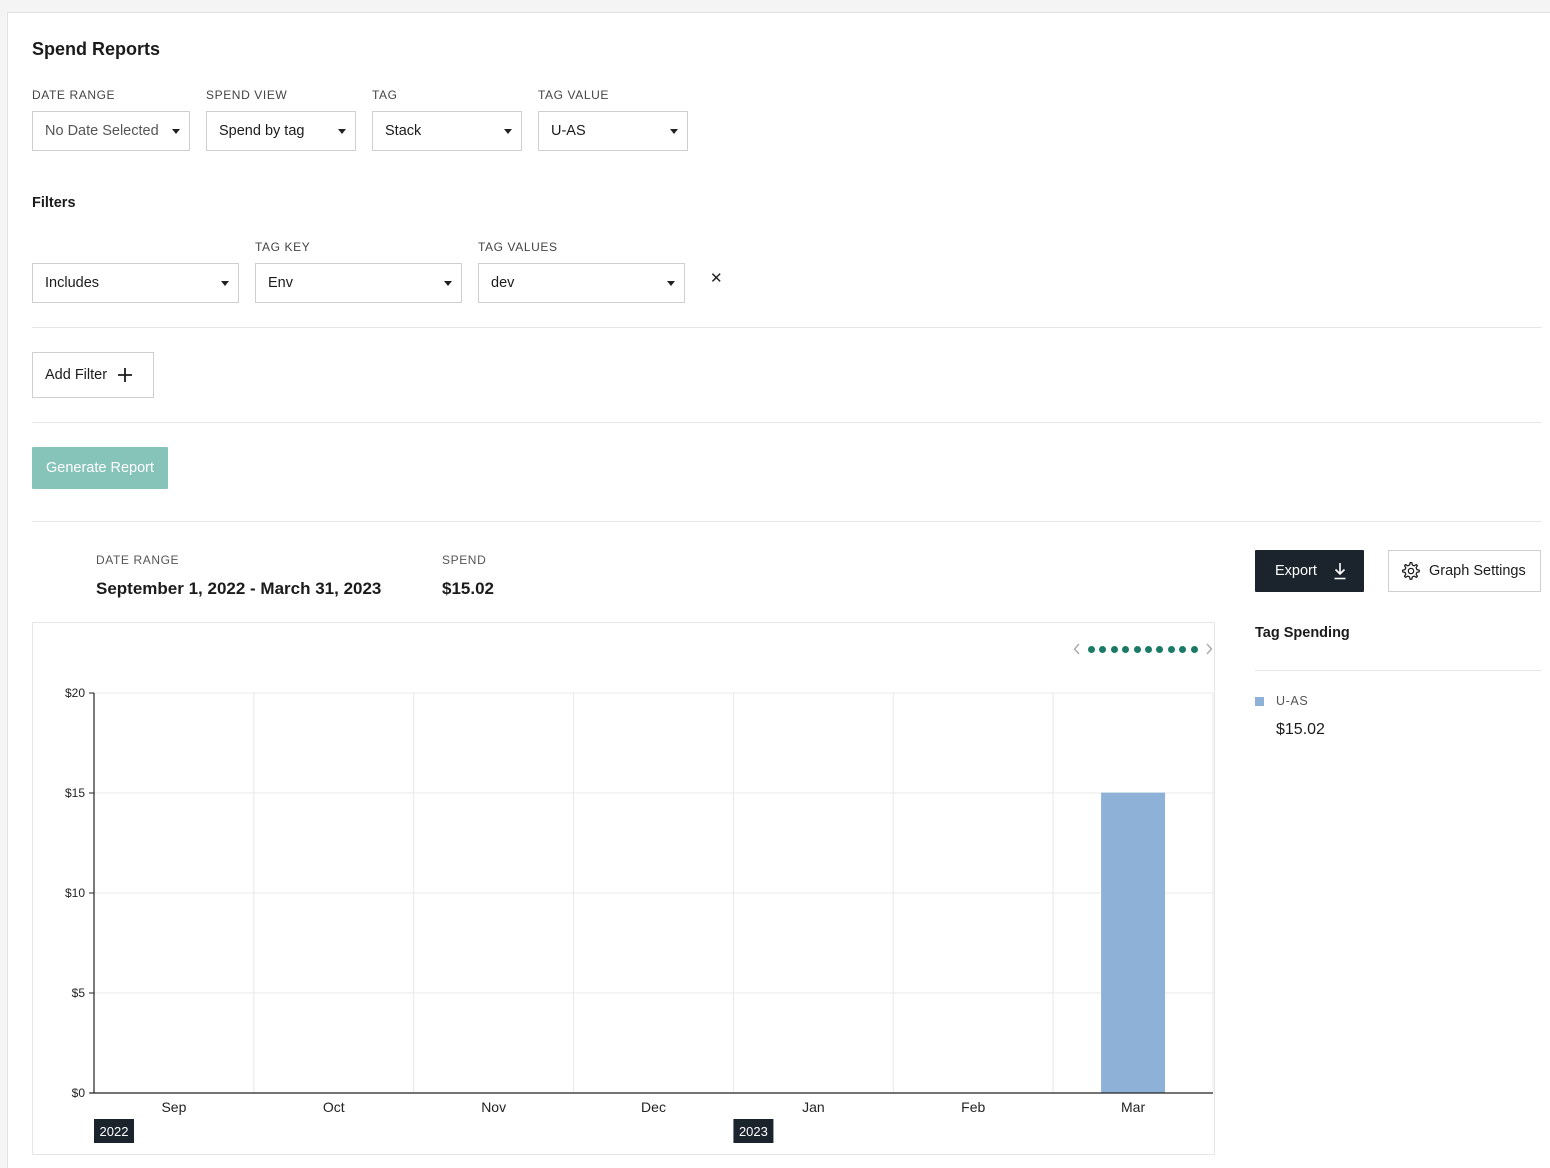  I want to click on x-tick-label: Dec, so click(653, 1107).